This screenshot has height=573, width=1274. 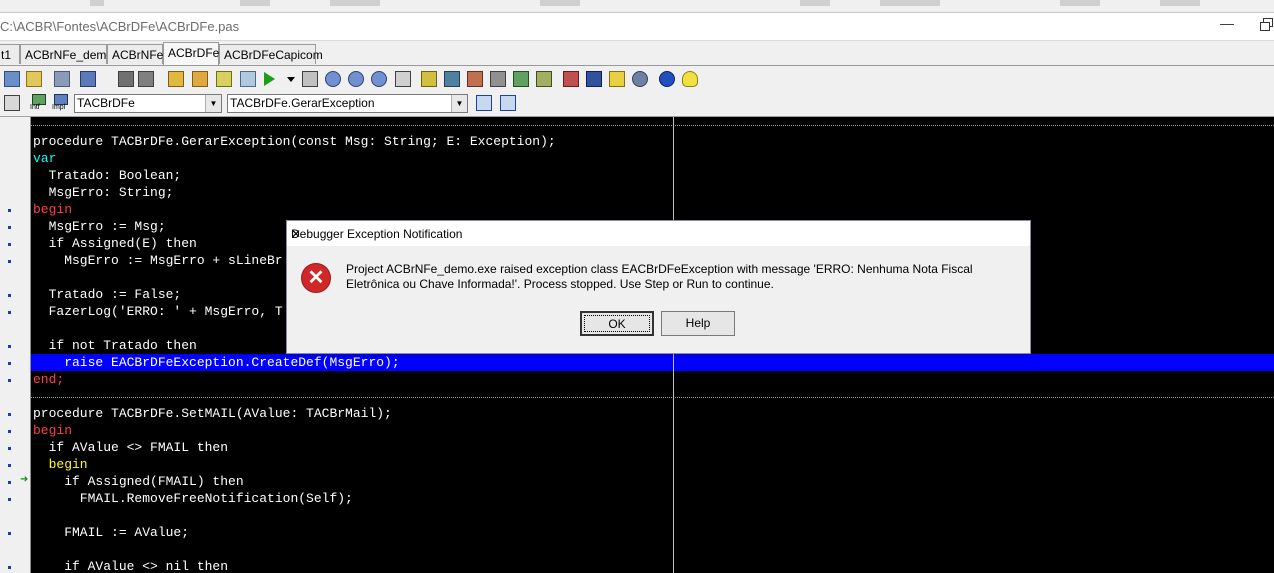 What do you see at coordinates (126, 79) in the screenshot?
I see `save-icon` at bounding box center [126, 79].